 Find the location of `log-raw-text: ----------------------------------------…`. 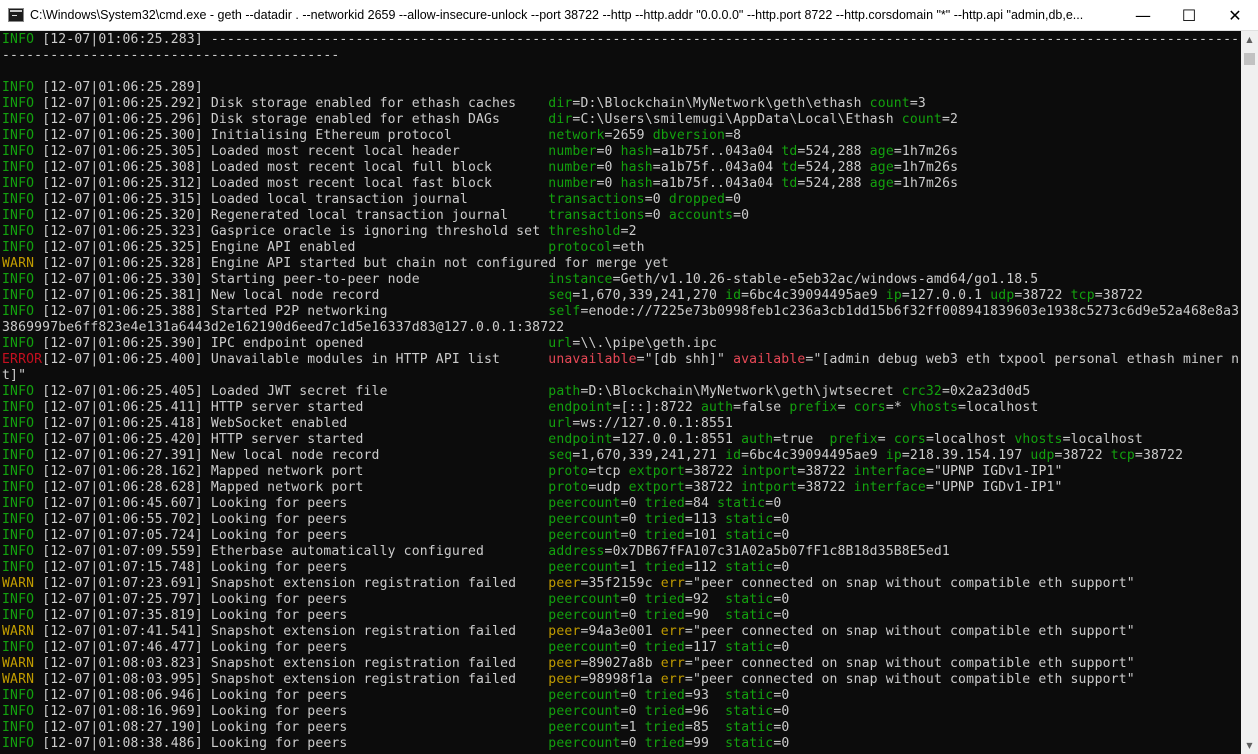

log-raw-text: ----------------------------------------… is located at coordinates (171, 55).